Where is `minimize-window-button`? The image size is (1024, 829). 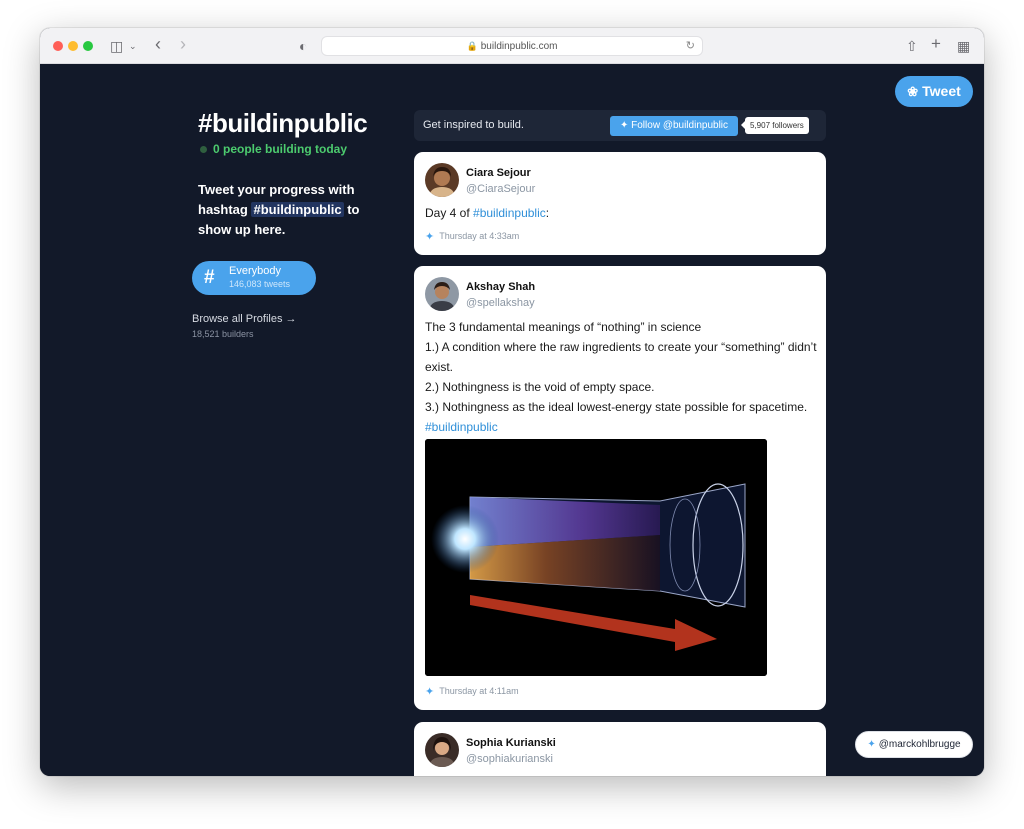 minimize-window-button is located at coordinates (73, 46).